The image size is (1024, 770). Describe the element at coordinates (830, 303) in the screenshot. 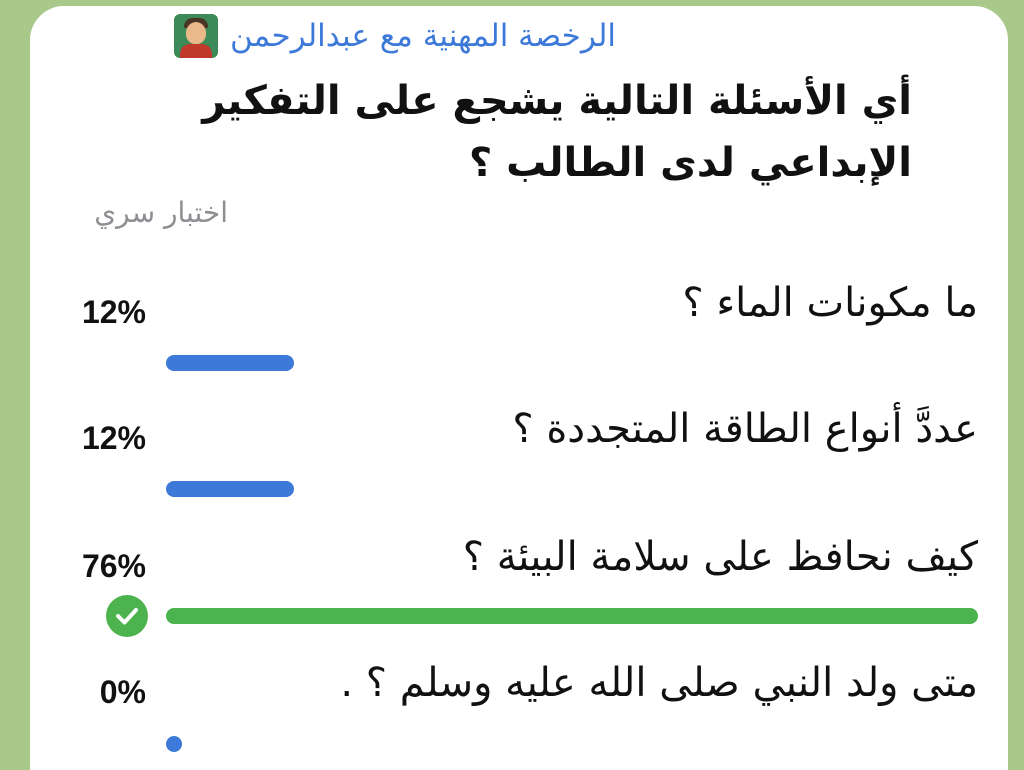

I see `option-text: ما مكونات الماء ؟` at that location.